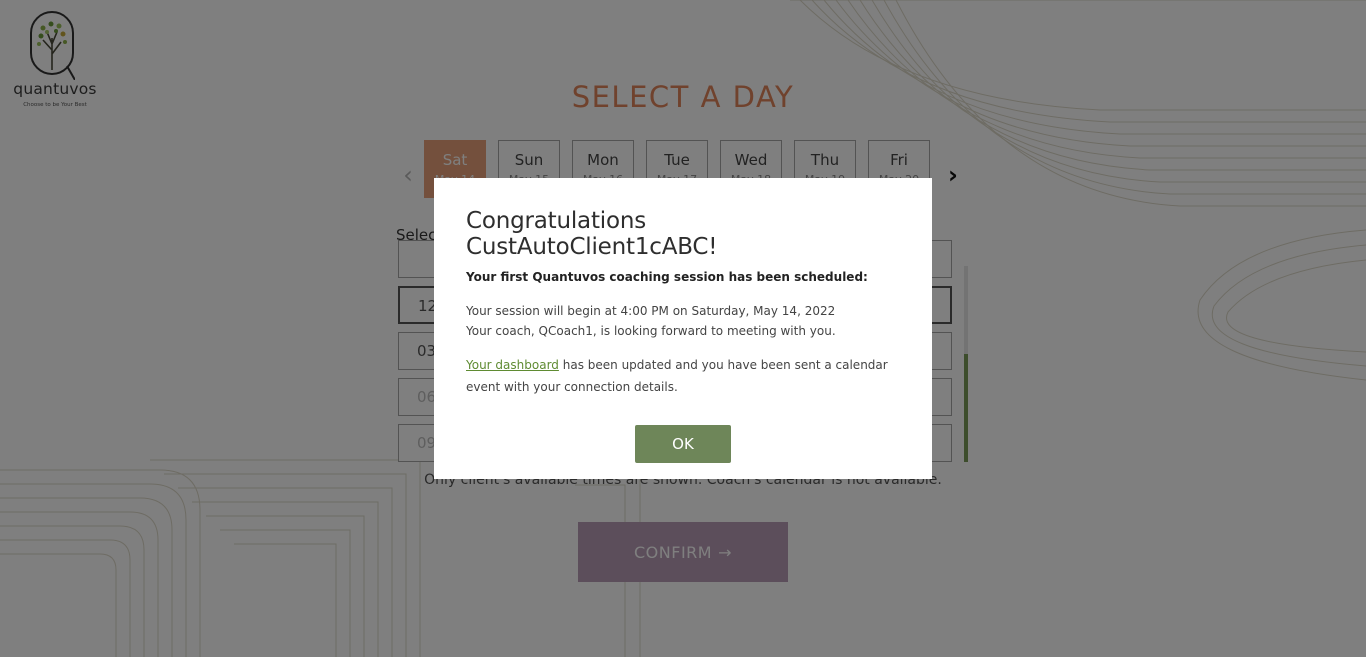 The height and width of the screenshot is (657, 1366). I want to click on dialog-title: Congratulations CustAutoClient1cABC!, so click(592, 234).